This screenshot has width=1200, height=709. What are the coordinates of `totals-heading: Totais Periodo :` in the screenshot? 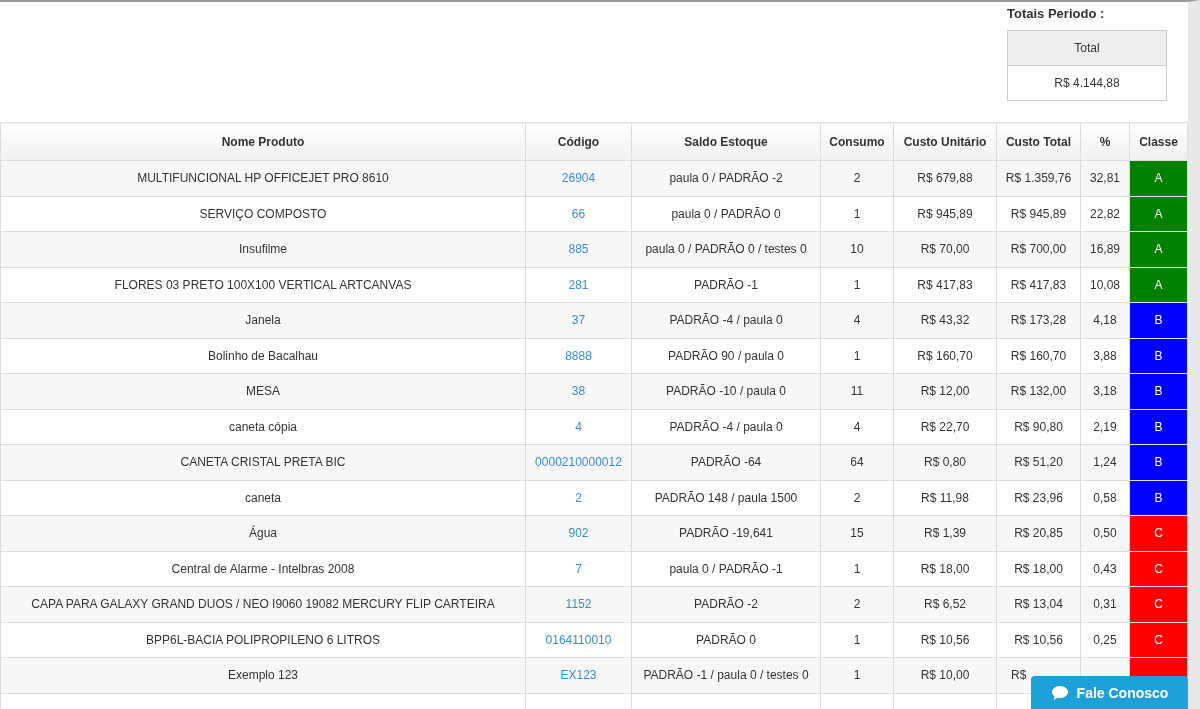 It's located at (1056, 13).